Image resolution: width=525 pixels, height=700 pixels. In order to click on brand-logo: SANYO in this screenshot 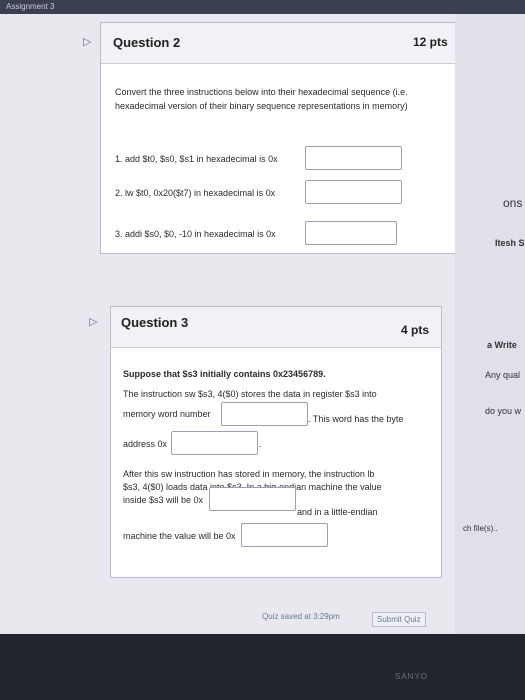, I will do `click(412, 676)`.